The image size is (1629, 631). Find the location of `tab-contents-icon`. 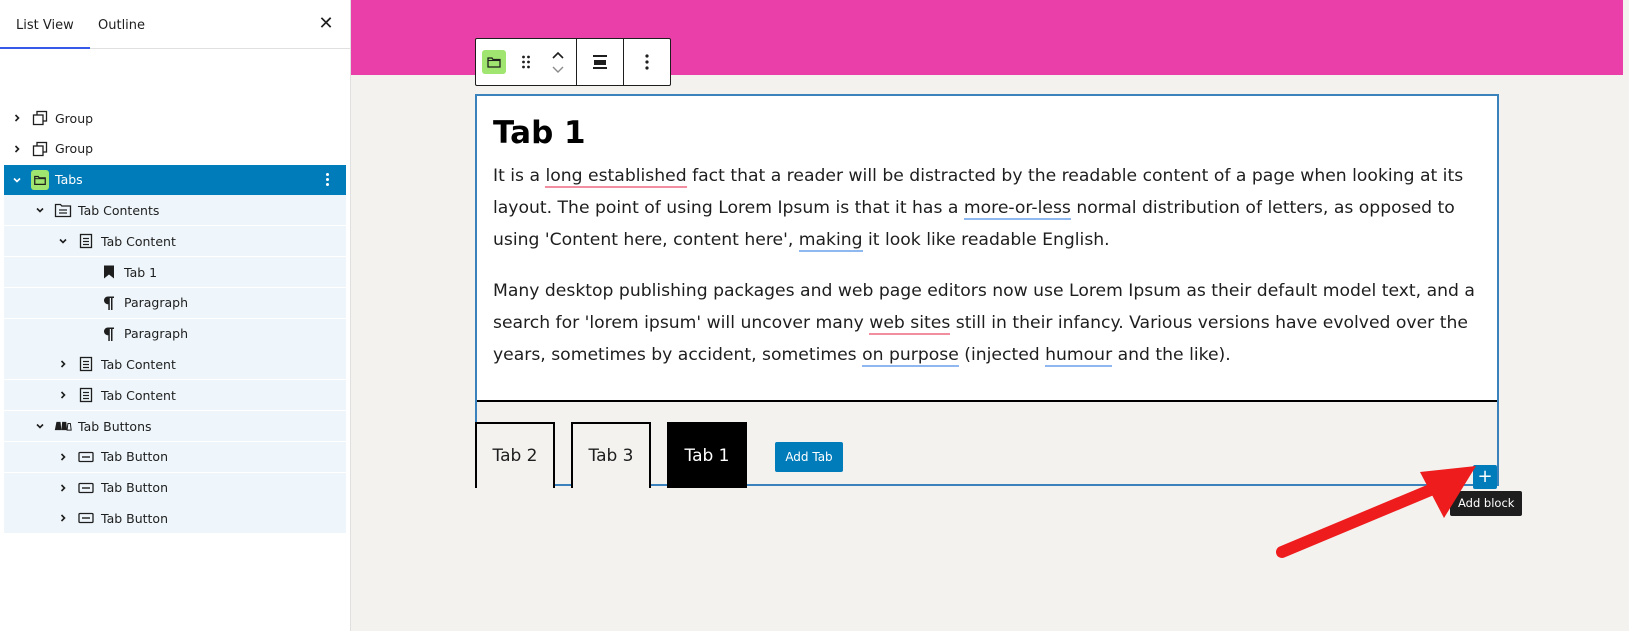

tab-contents-icon is located at coordinates (63, 210).